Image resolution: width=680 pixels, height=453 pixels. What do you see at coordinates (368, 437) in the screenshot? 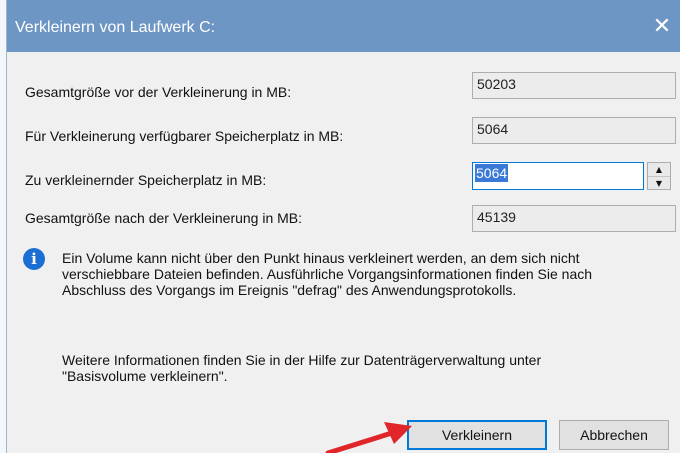
I see `annotation-arrow-icon` at bounding box center [368, 437].